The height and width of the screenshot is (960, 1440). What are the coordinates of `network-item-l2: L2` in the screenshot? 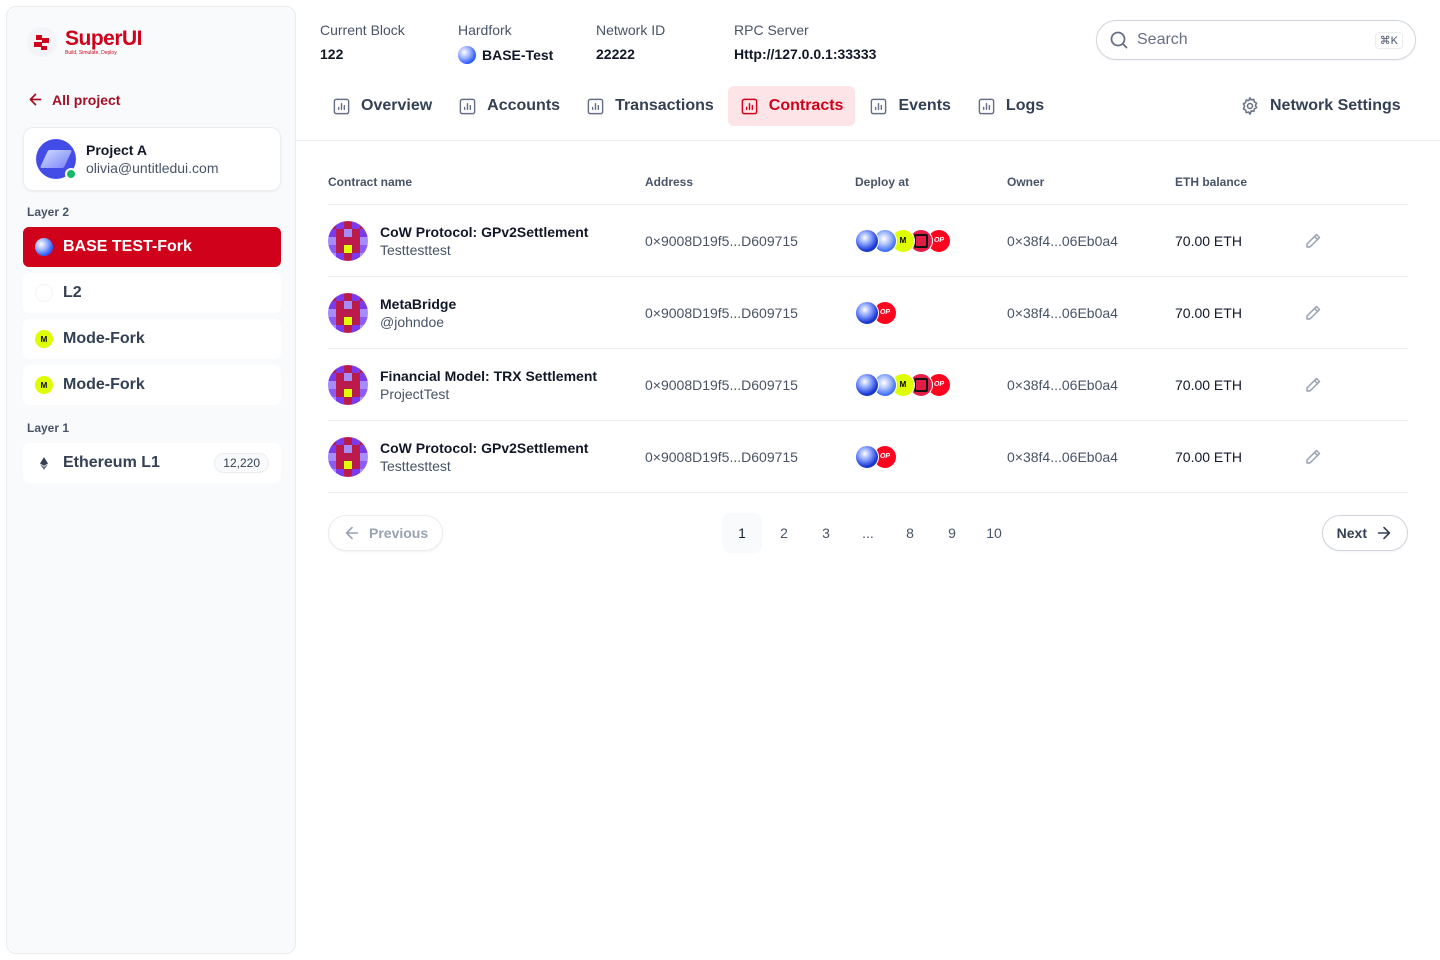 It's located at (152, 293).